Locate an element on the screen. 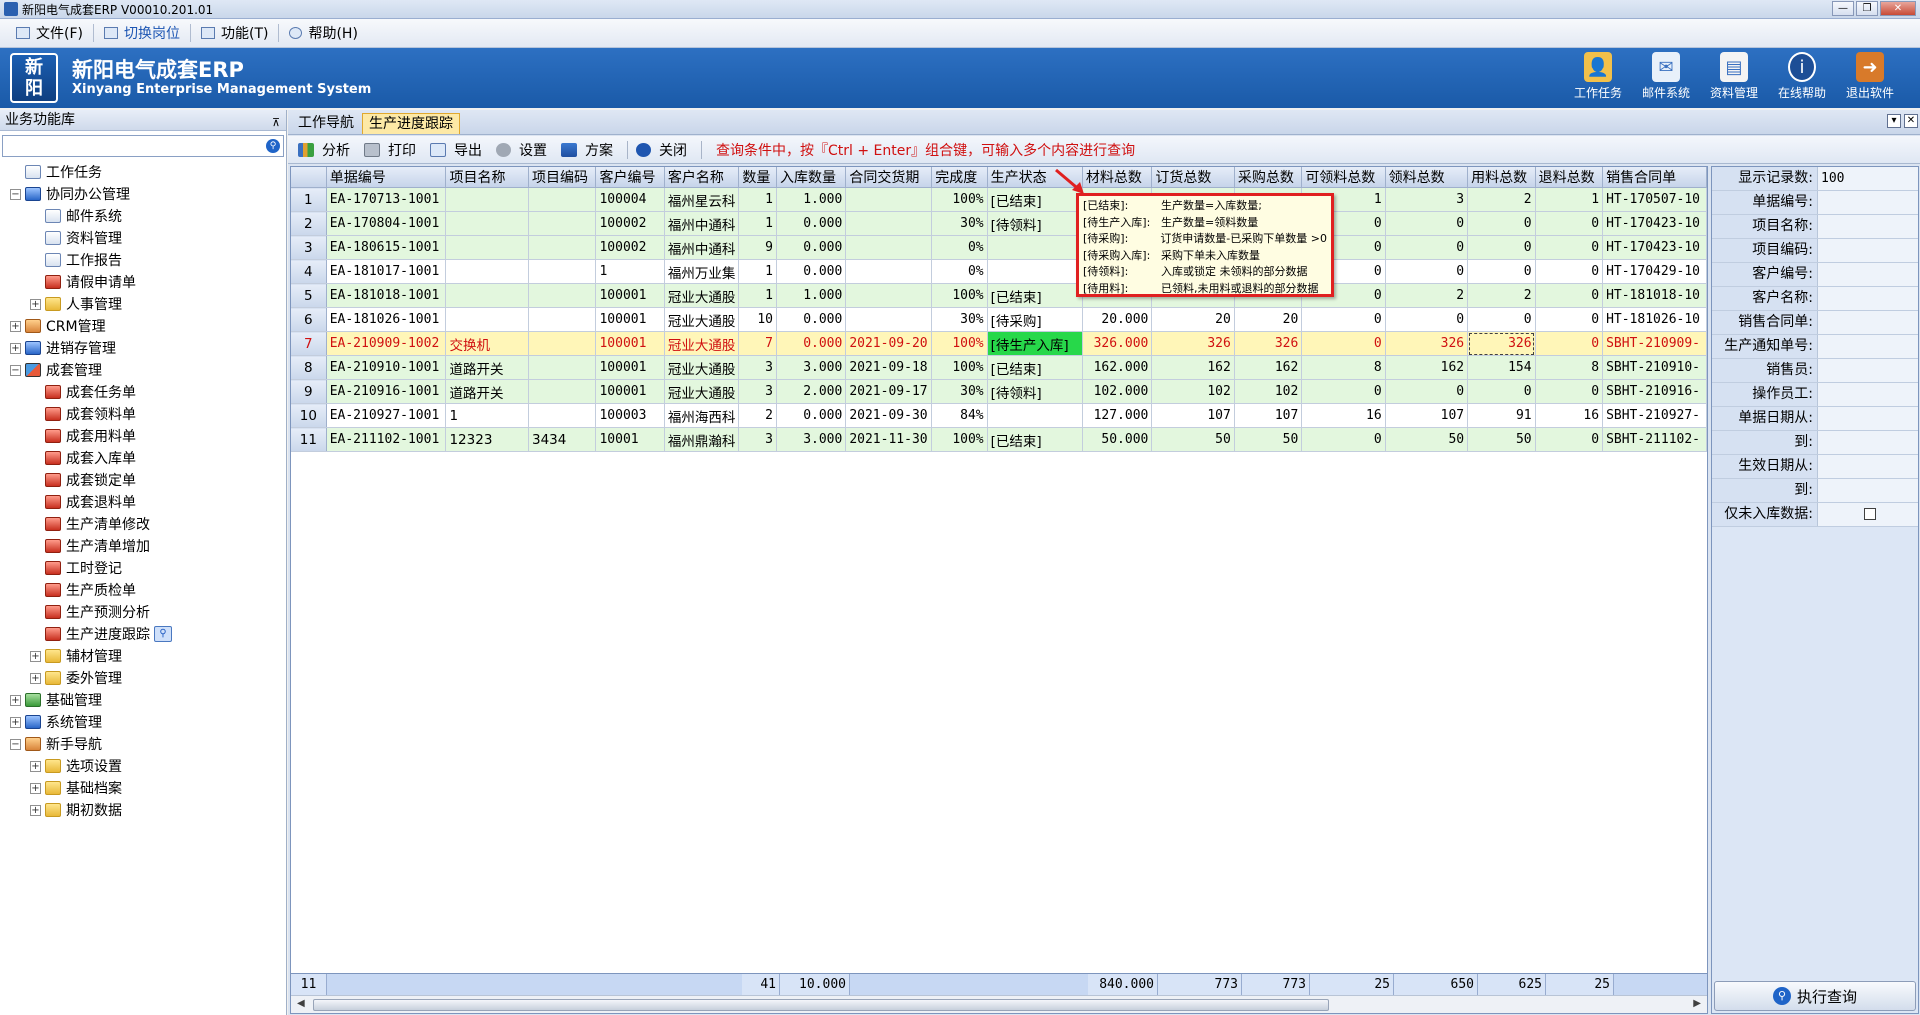  table-cell: 2021-09-18 is located at coordinates (889, 367).